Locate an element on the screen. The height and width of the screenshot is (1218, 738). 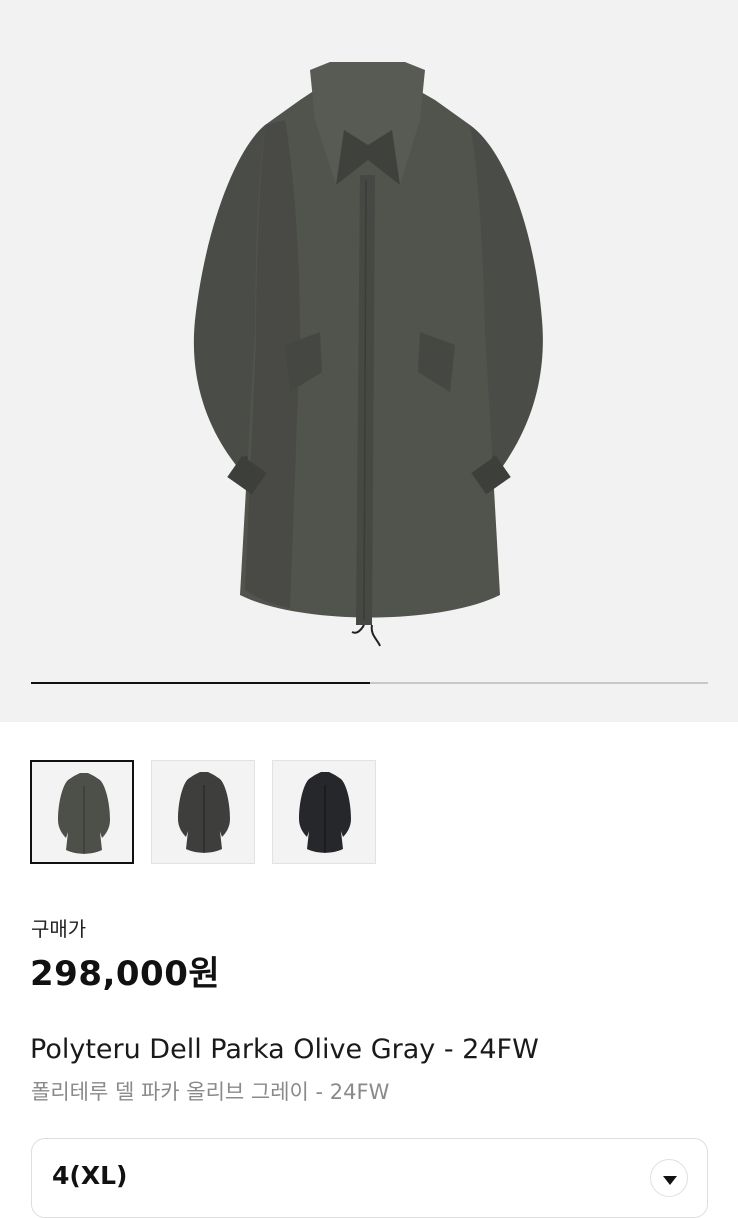
product-title-en: Polyteru Dell Parka Olive Gray - 24FW is located at coordinates (284, 1049).